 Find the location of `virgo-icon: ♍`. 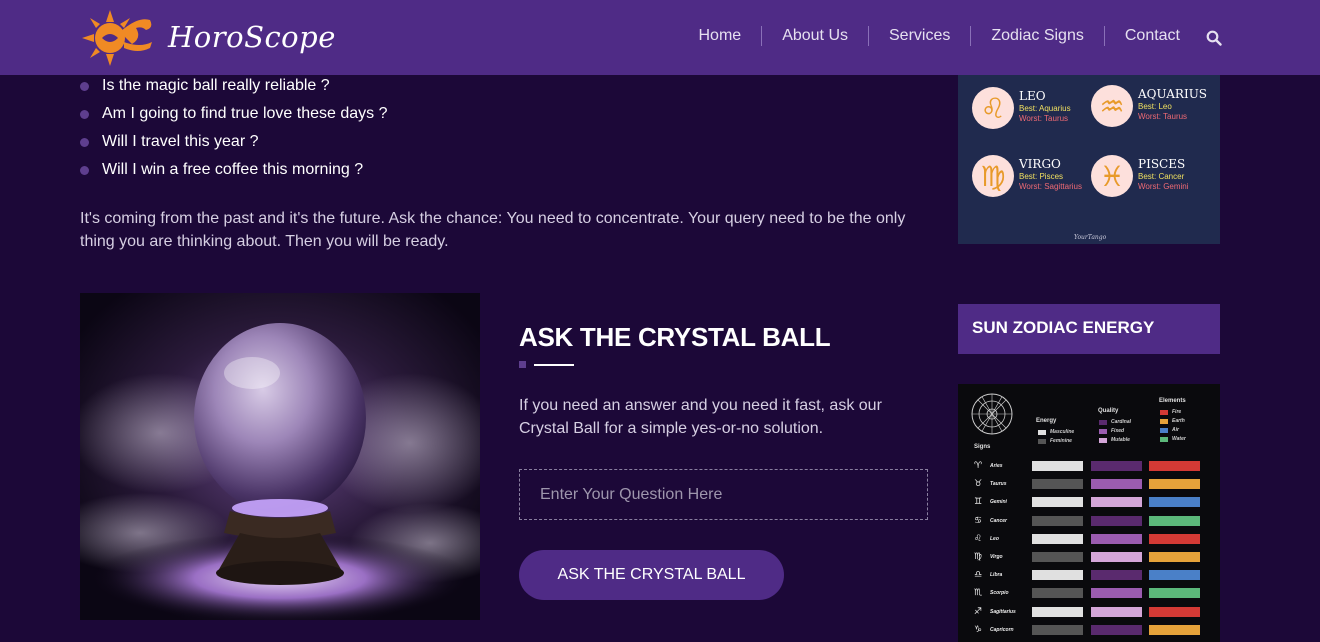

virgo-icon: ♍ is located at coordinates (993, 176).